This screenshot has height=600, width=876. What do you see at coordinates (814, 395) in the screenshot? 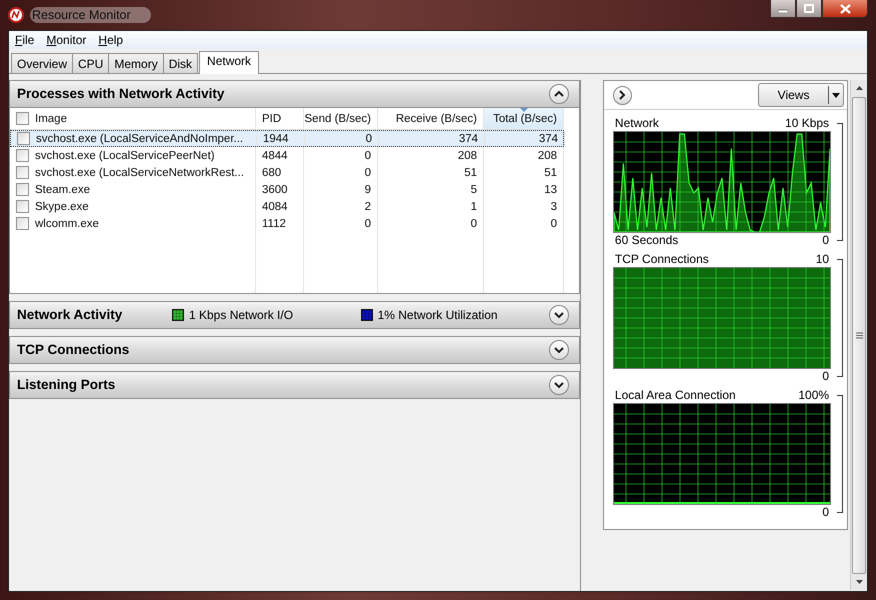
I see `scale-max-label: 100%` at bounding box center [814, 395].